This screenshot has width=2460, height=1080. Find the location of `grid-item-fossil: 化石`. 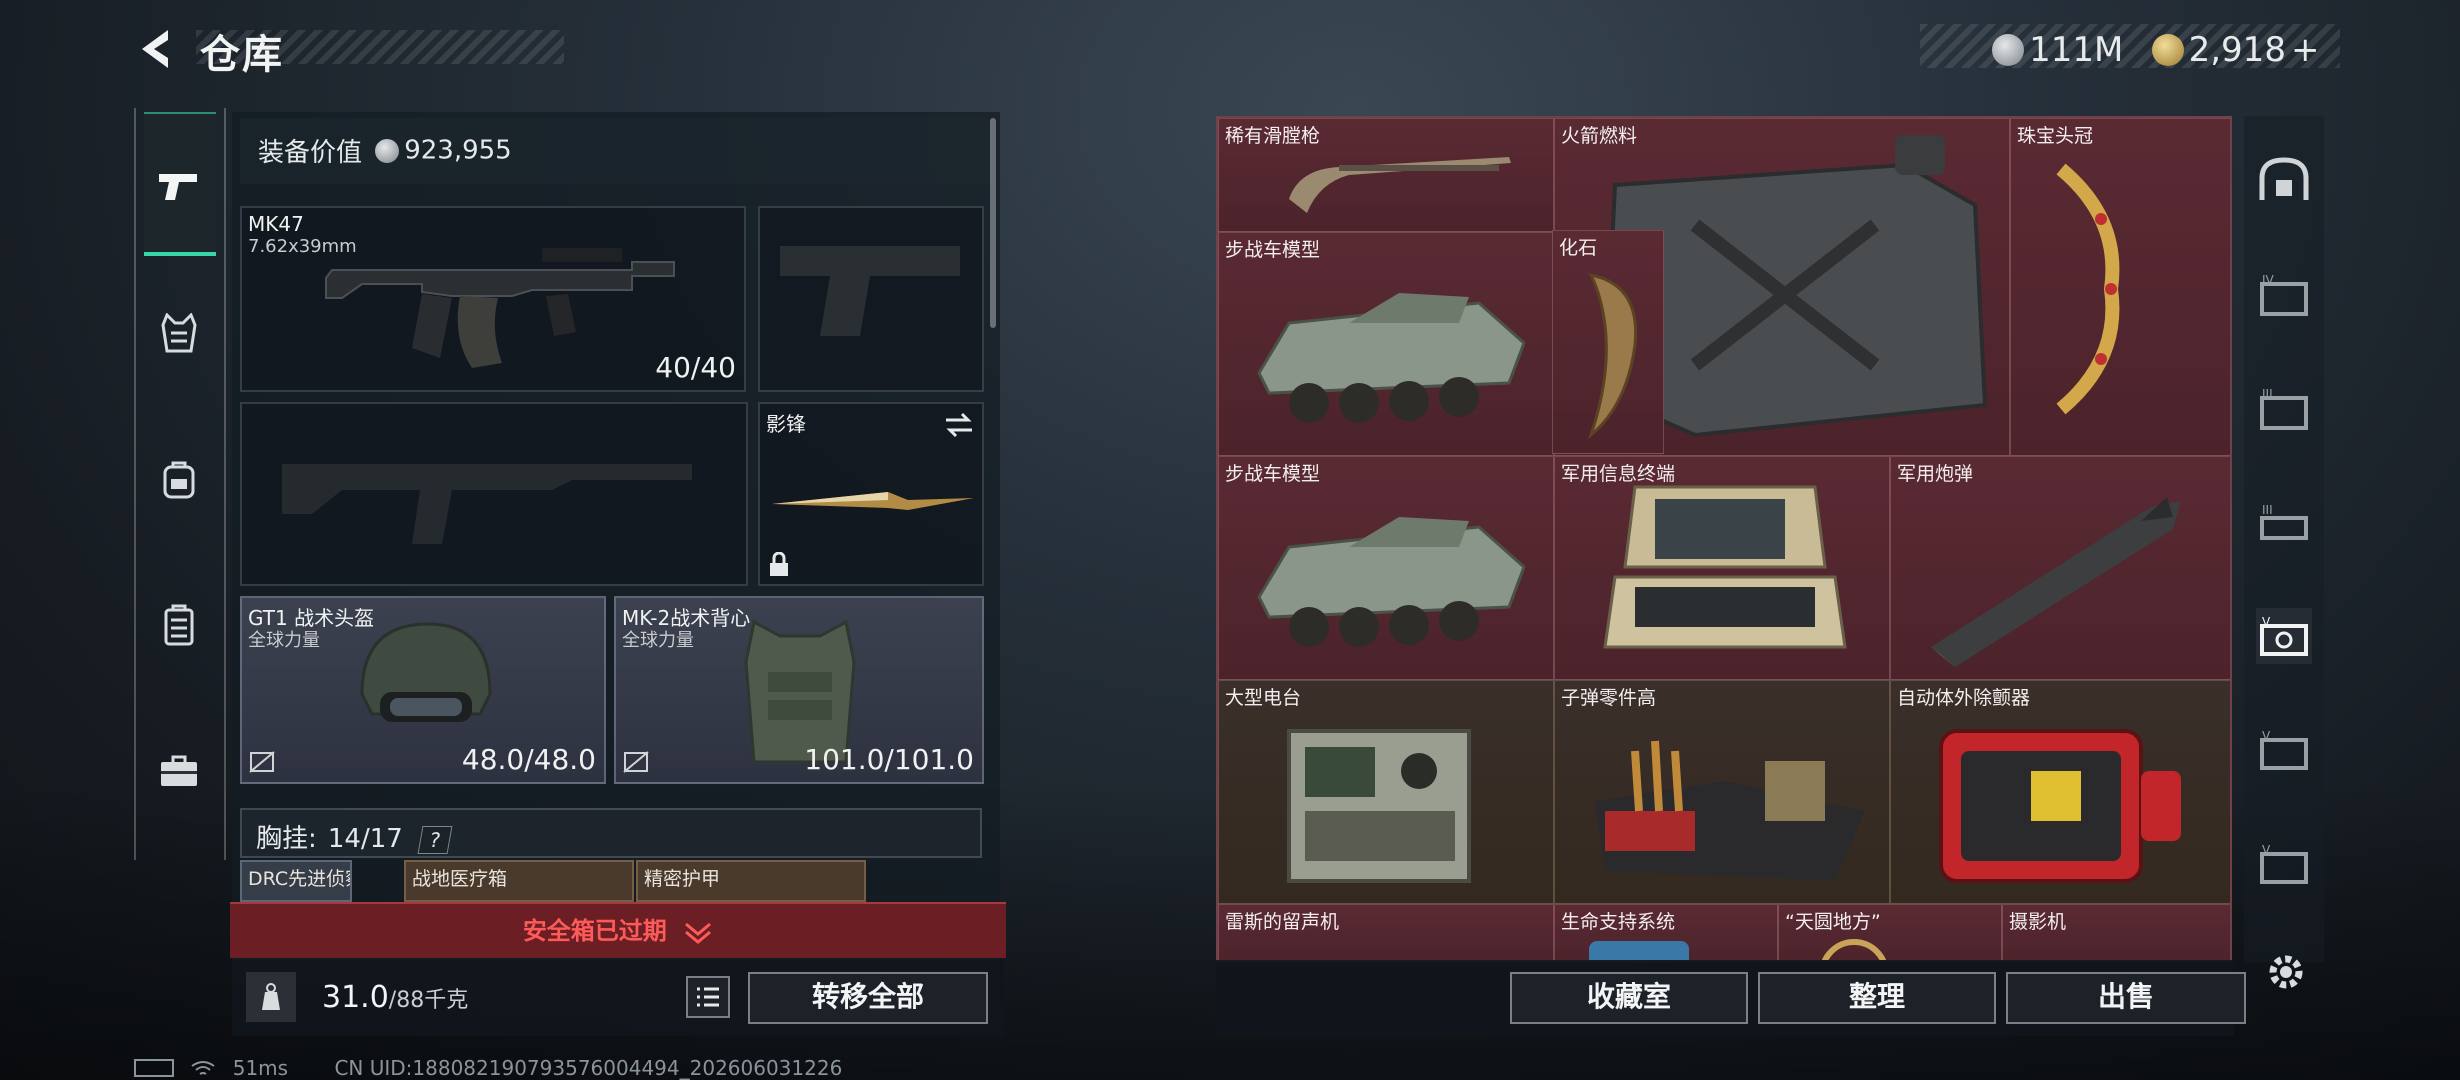

grid-item-fossil: 化石 is located at coordinates (1608, 342).